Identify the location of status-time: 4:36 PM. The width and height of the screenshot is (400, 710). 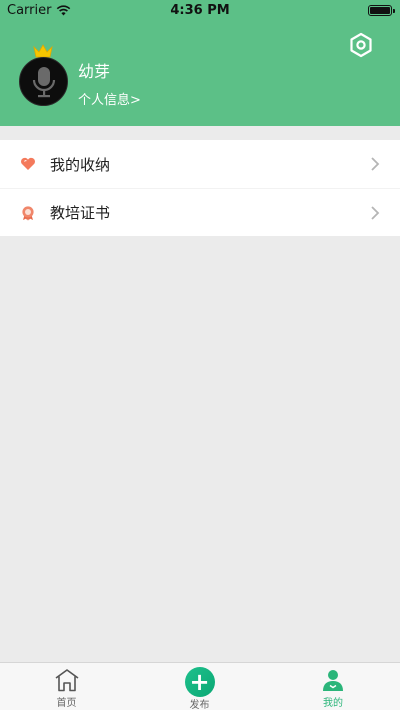
(200, 10).